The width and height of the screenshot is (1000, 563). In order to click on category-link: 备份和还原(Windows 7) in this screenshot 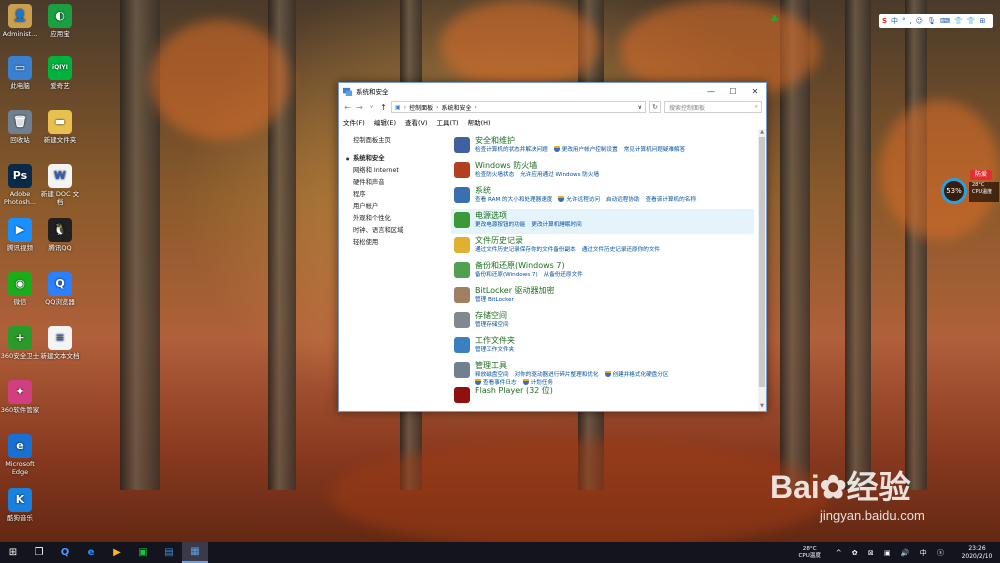, I will do `click(506, 275)`.